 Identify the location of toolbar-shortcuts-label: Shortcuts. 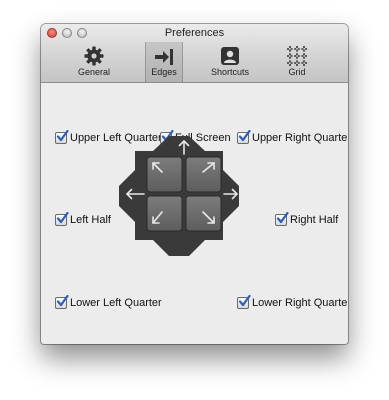
(230, 72).